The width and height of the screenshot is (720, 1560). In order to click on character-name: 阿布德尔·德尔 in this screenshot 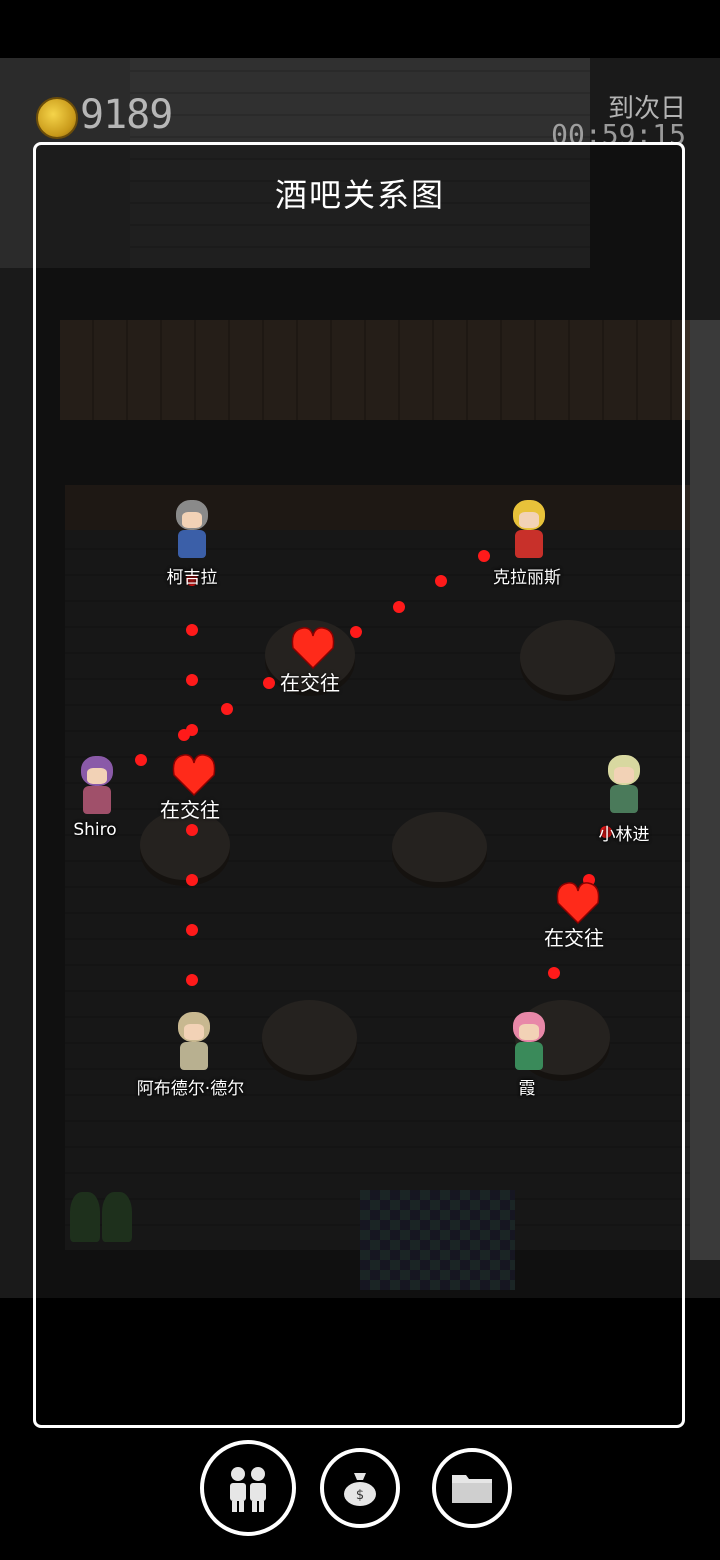, I will do `click(190, 1089)`.